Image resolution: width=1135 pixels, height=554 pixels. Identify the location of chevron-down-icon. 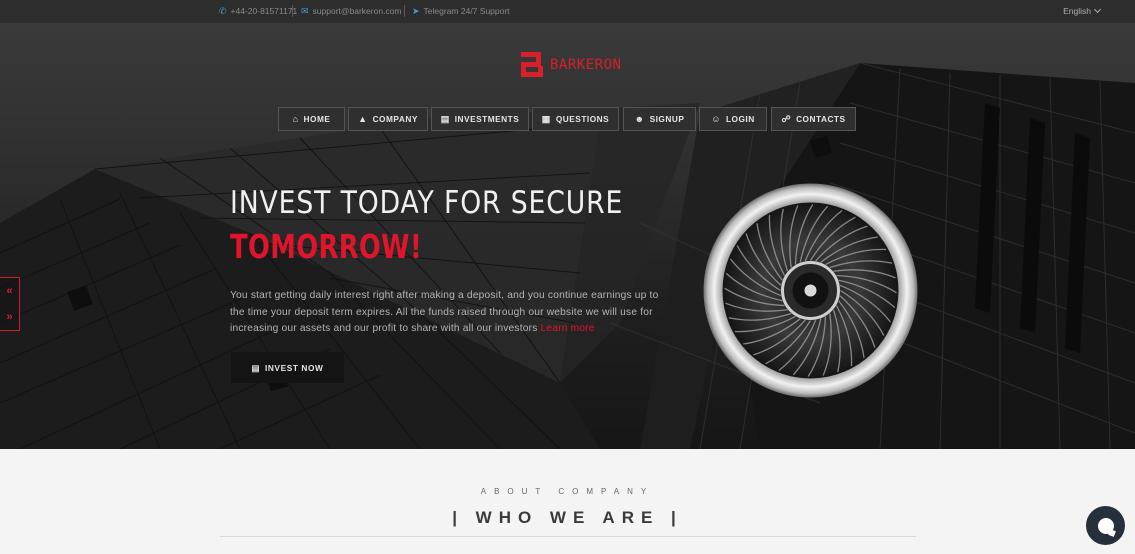
(1097, 9).